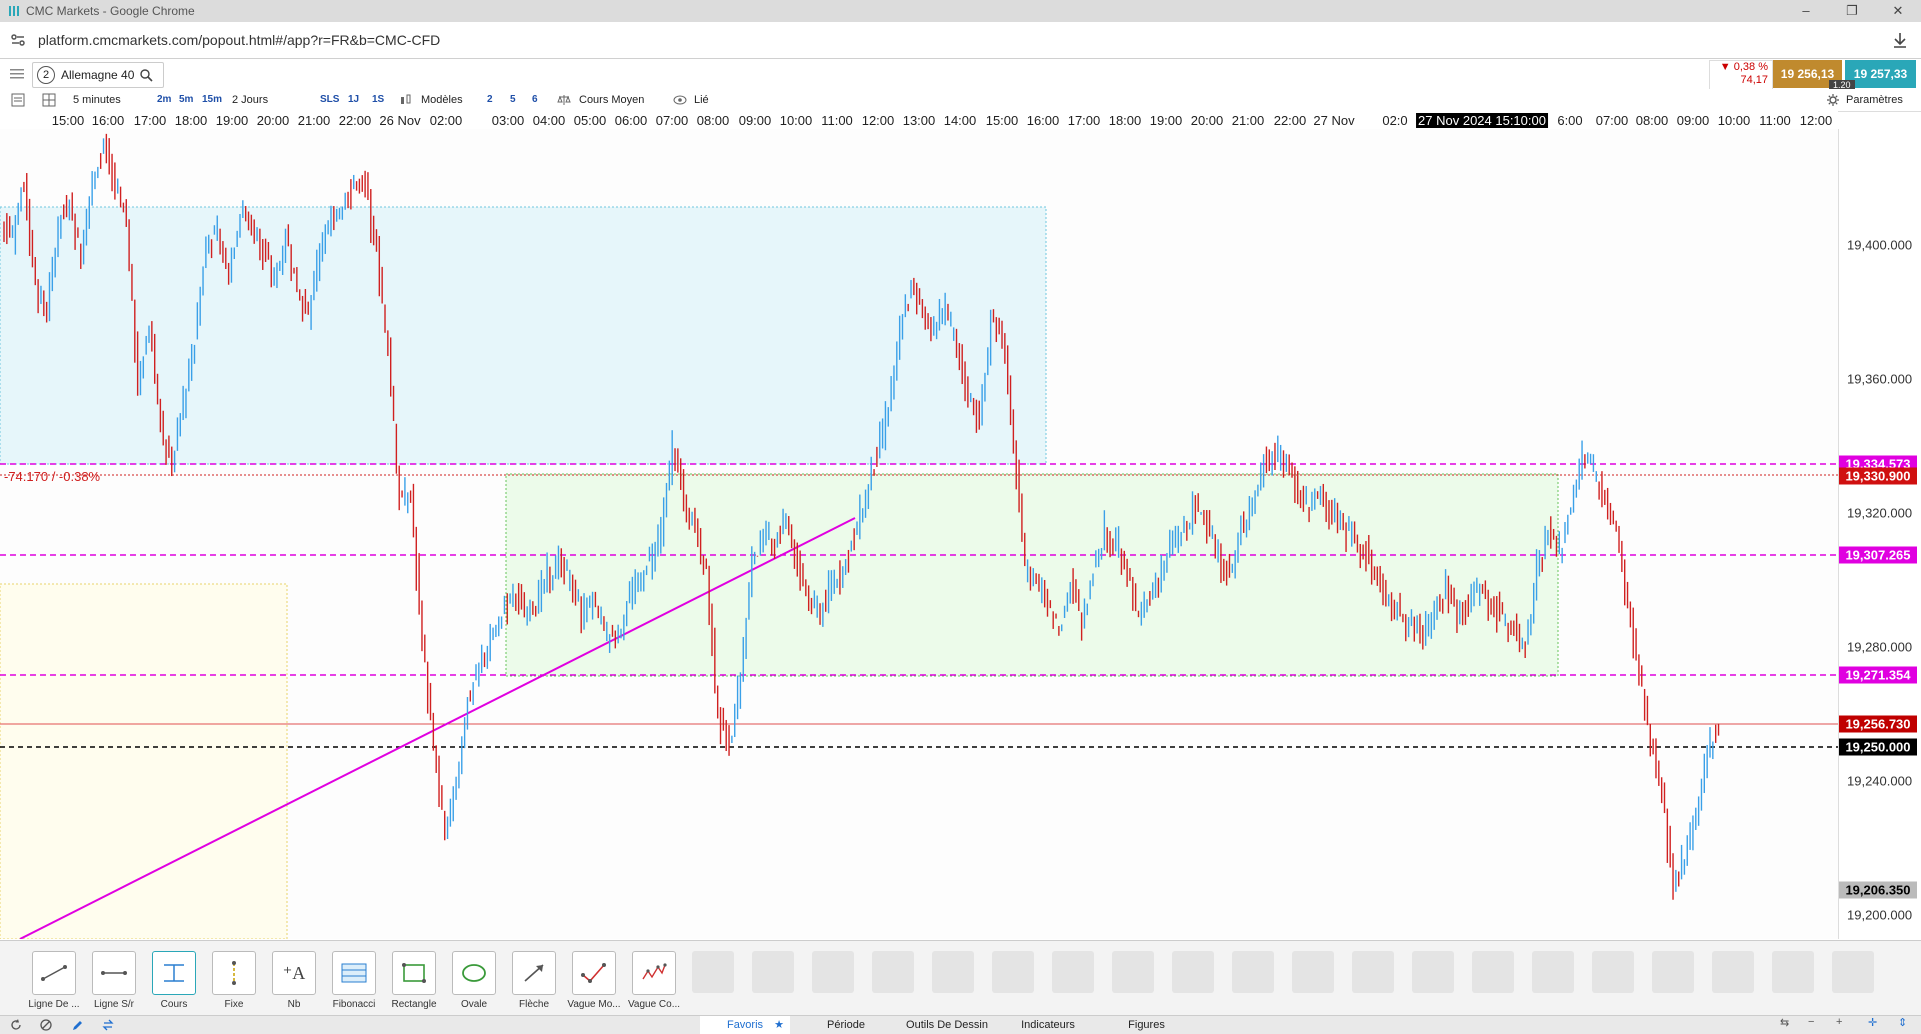  Describe the element at coordinates (713, 120) in the screenshot. I see `time-label: 08:00` at that location.